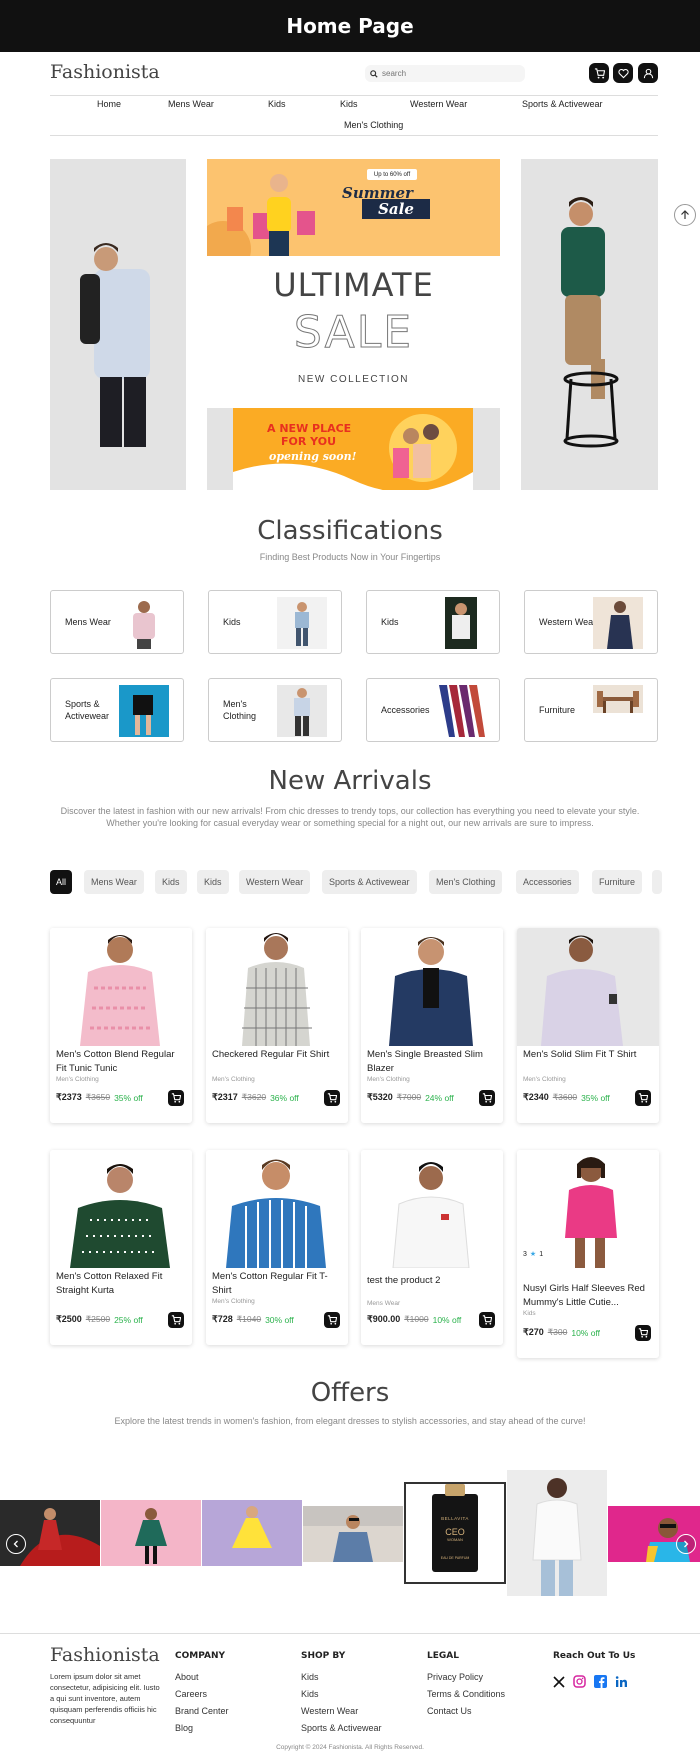  I want to click on product-price-row: ₹2317 ₹3620 36% off, so click(255, 1097).